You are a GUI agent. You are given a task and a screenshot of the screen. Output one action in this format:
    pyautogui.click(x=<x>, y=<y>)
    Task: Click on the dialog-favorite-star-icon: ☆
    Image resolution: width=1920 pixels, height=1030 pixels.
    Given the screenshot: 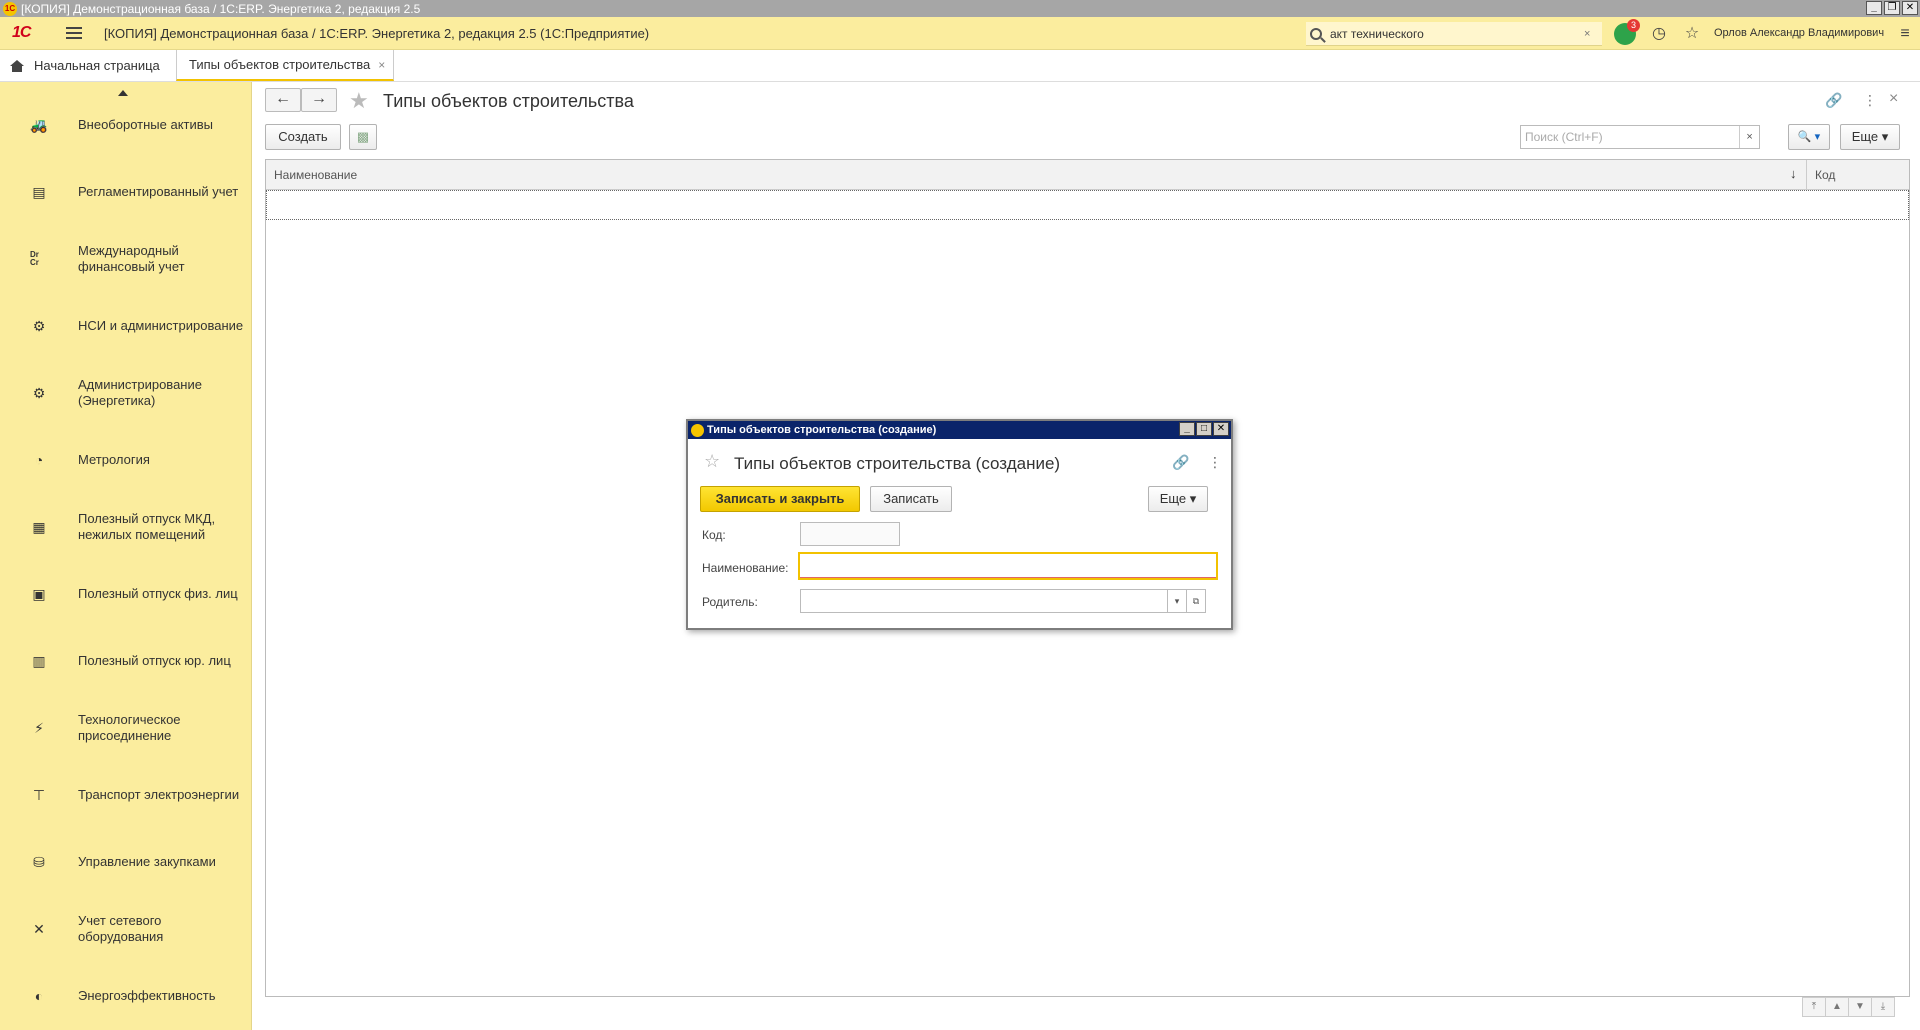 What is the action you would take?
    pyautogui.click(x=712, y=461)
    